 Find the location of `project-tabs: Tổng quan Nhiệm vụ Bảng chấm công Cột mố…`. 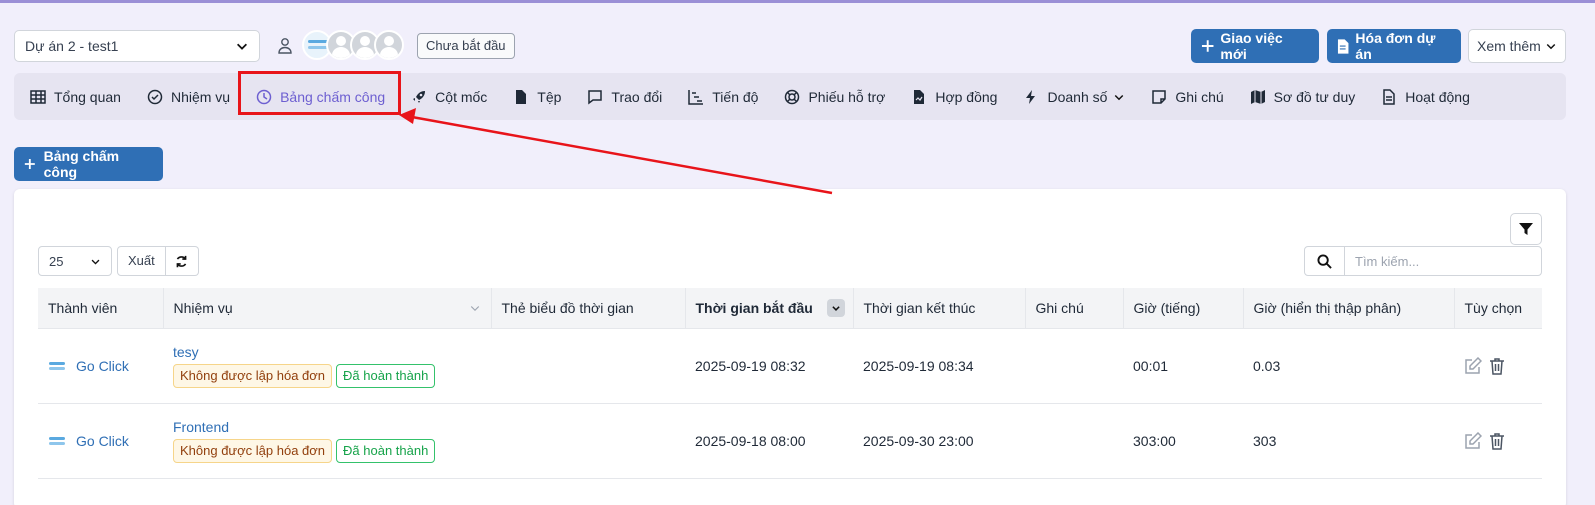

project-tabs: Tổng quan Nhiệm vụ Bảng chấm công Cột mố… is located at coordinates (790, 96).